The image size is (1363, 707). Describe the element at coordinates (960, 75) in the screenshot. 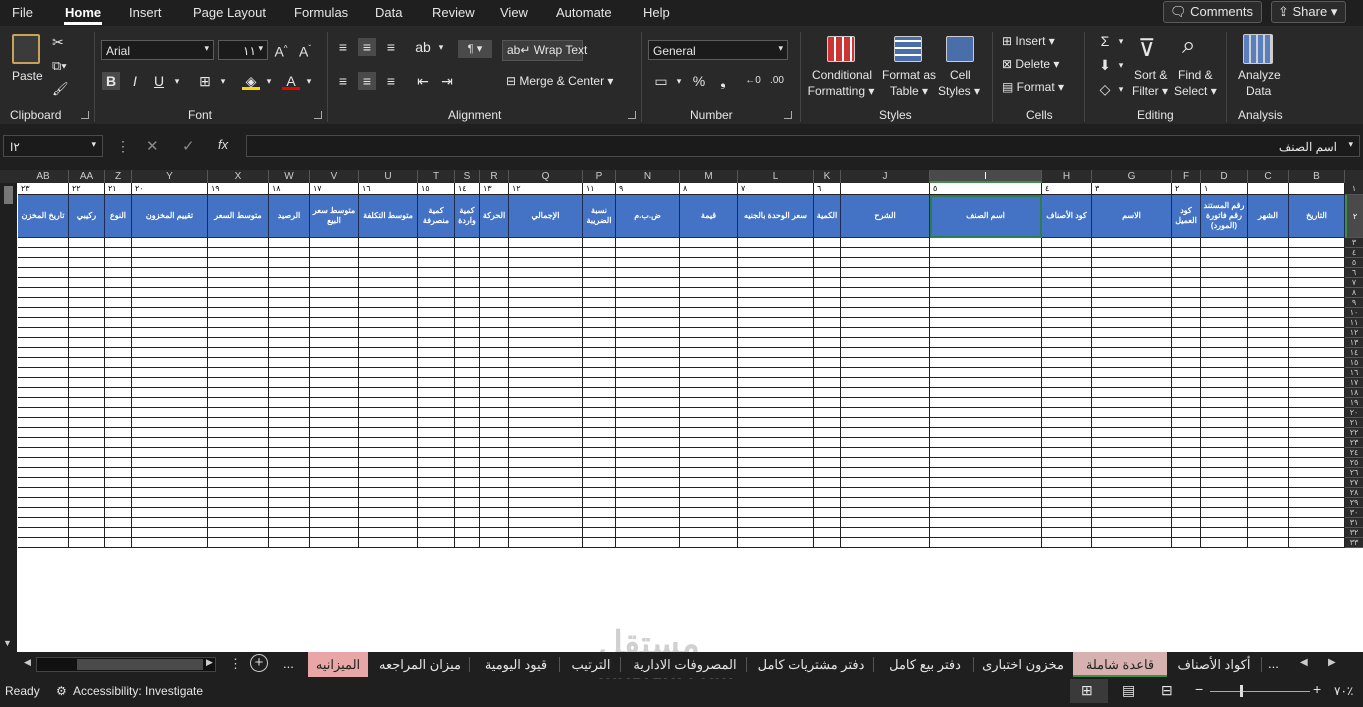

I see `cell-styles-button: Cell` at that location.